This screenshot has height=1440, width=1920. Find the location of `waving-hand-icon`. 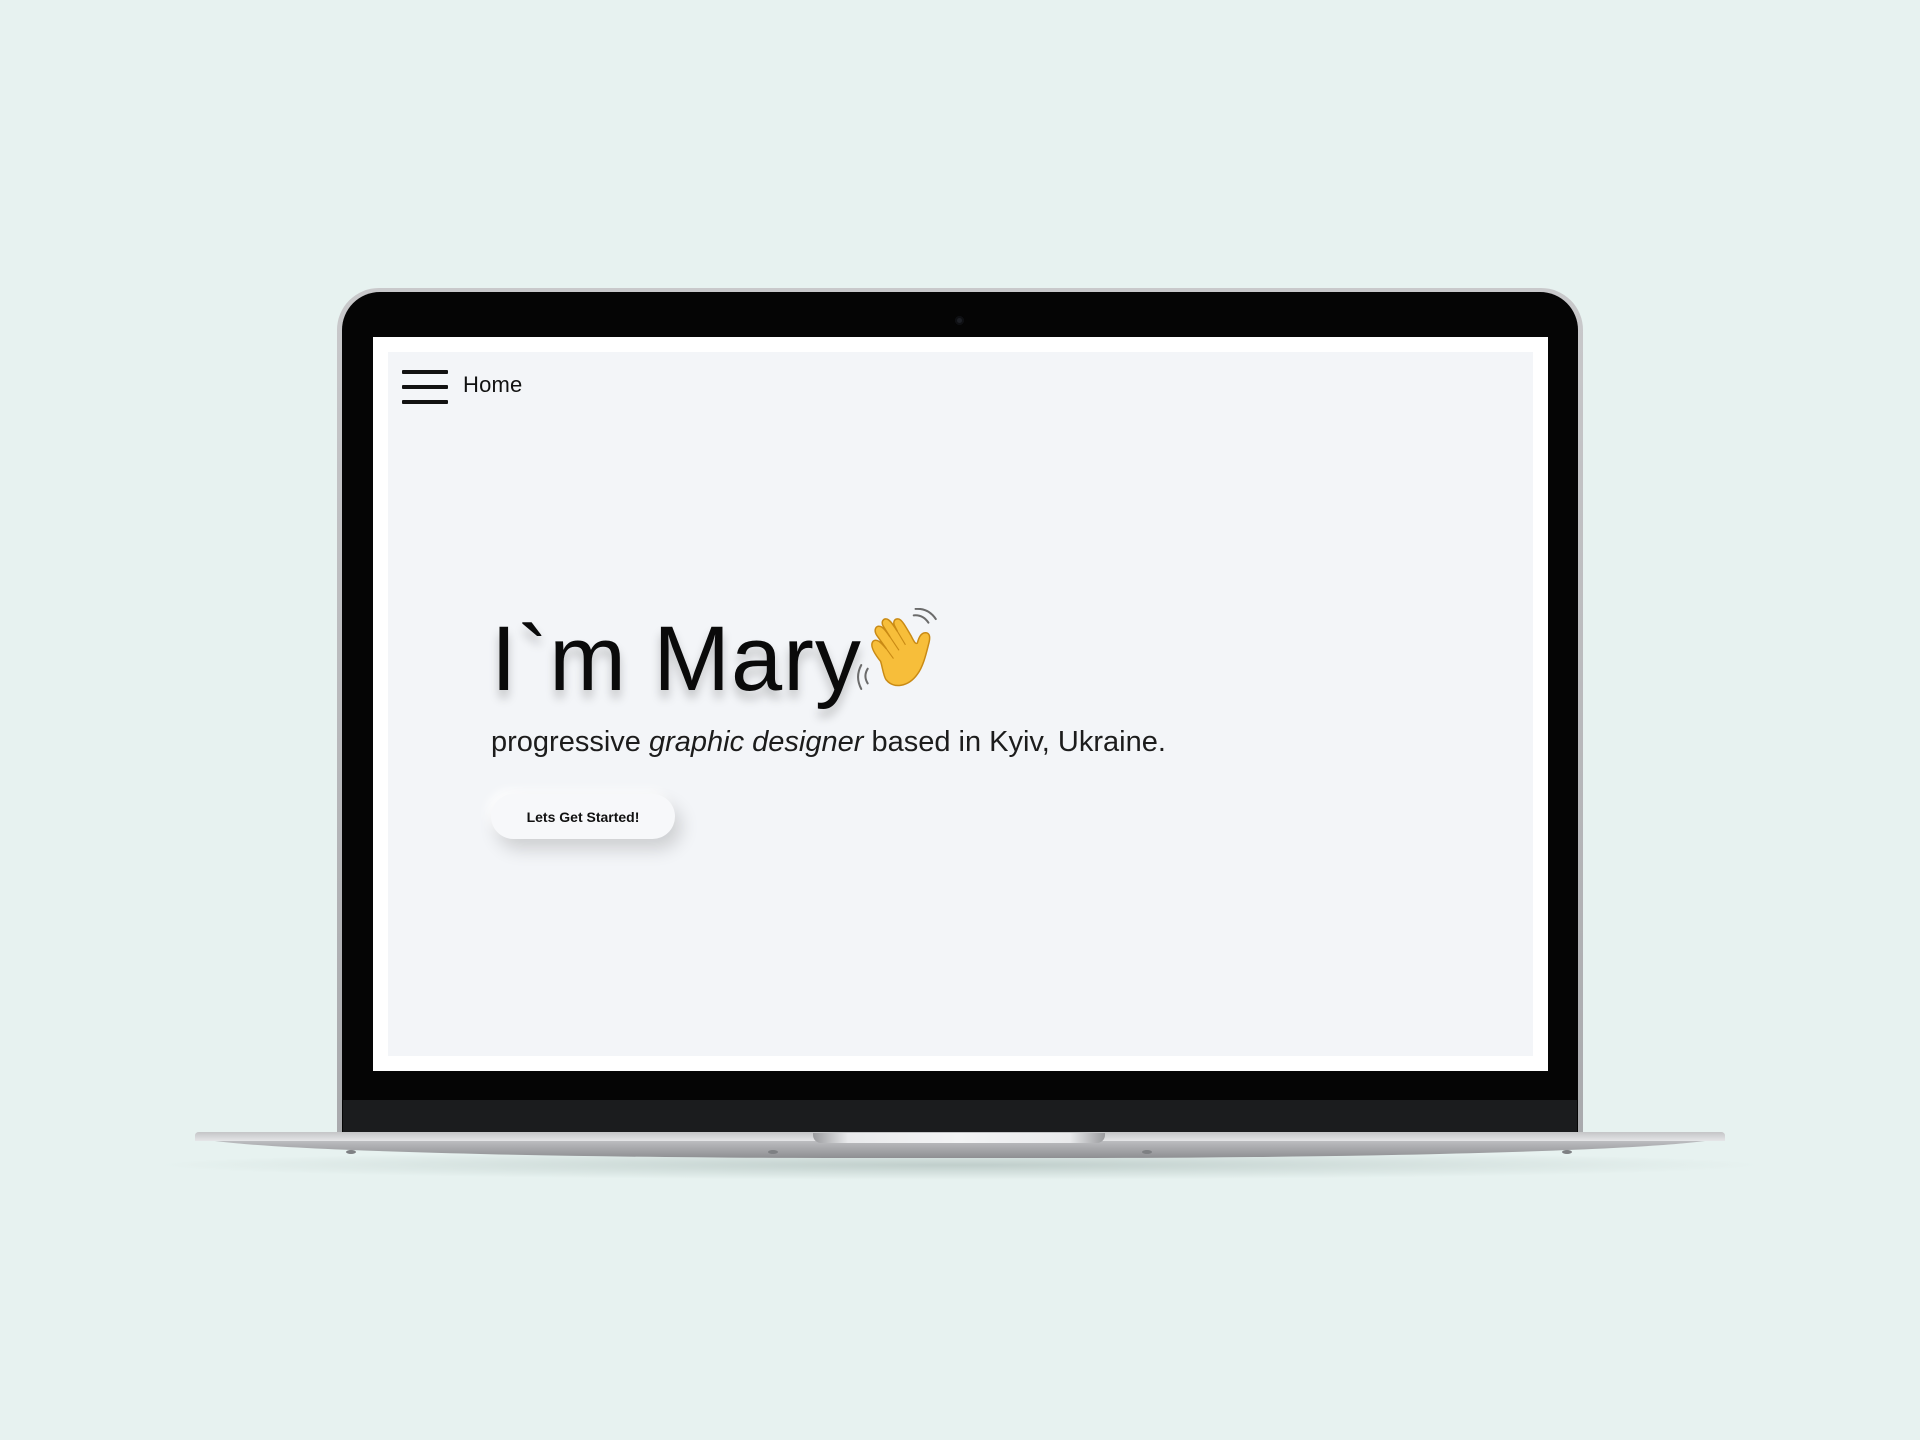

waving-hand-icon is located at coordinates (897, 649).